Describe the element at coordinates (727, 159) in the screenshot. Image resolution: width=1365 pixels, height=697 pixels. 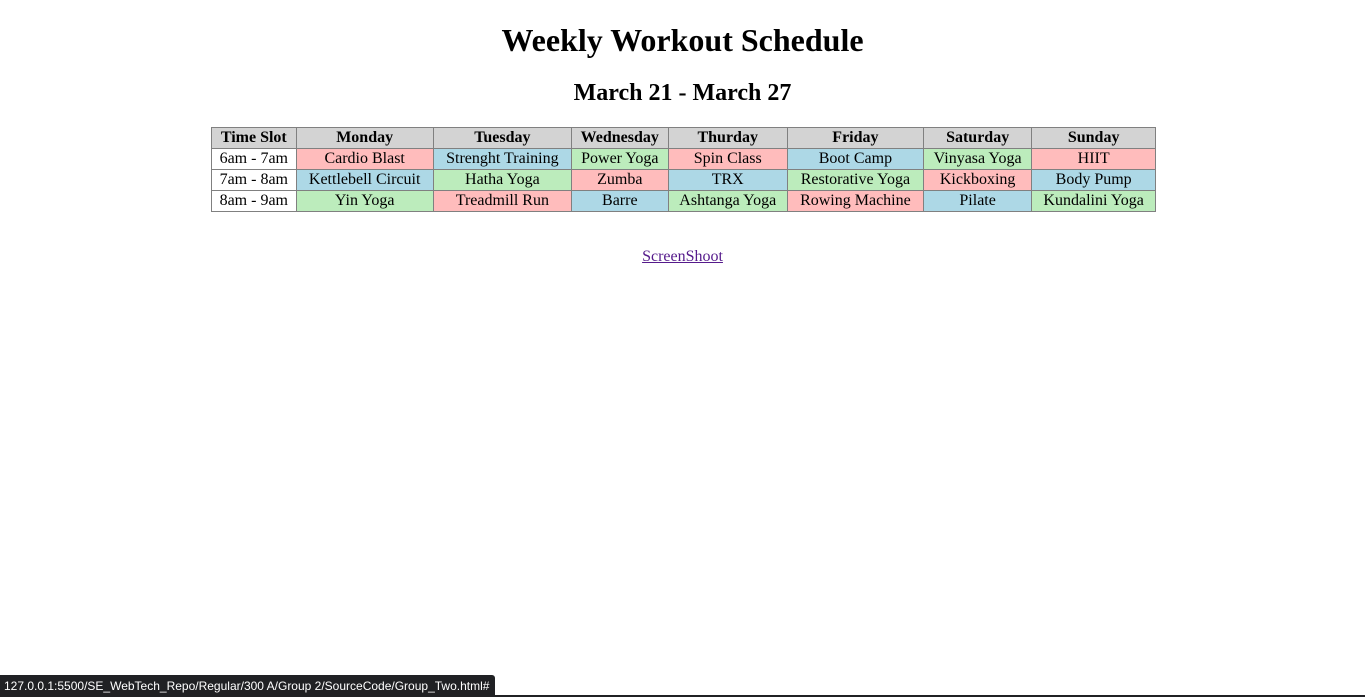
I see `class-cell: Spin Class` at that location.